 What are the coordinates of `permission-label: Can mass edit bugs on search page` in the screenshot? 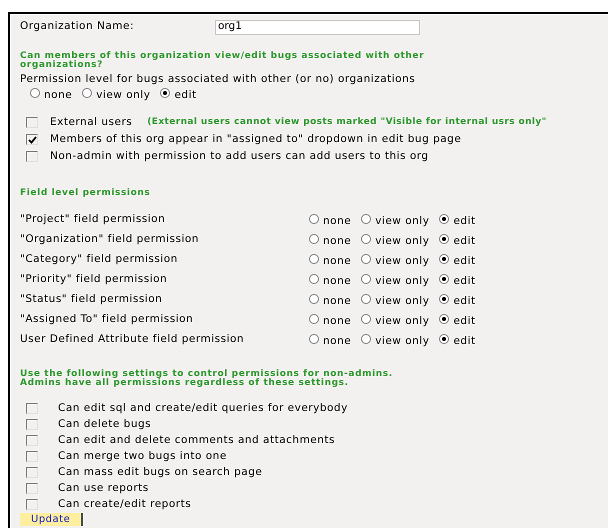 It's located at (160, 472).